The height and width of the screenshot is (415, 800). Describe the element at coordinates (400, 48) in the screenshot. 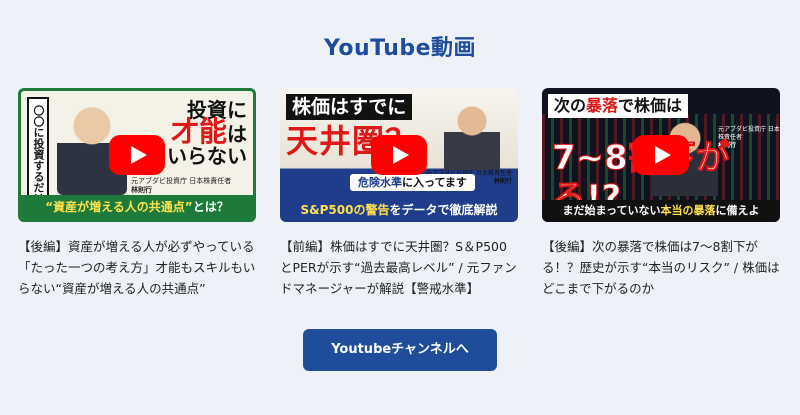

I see `section-title: YouTube動画` at that location.